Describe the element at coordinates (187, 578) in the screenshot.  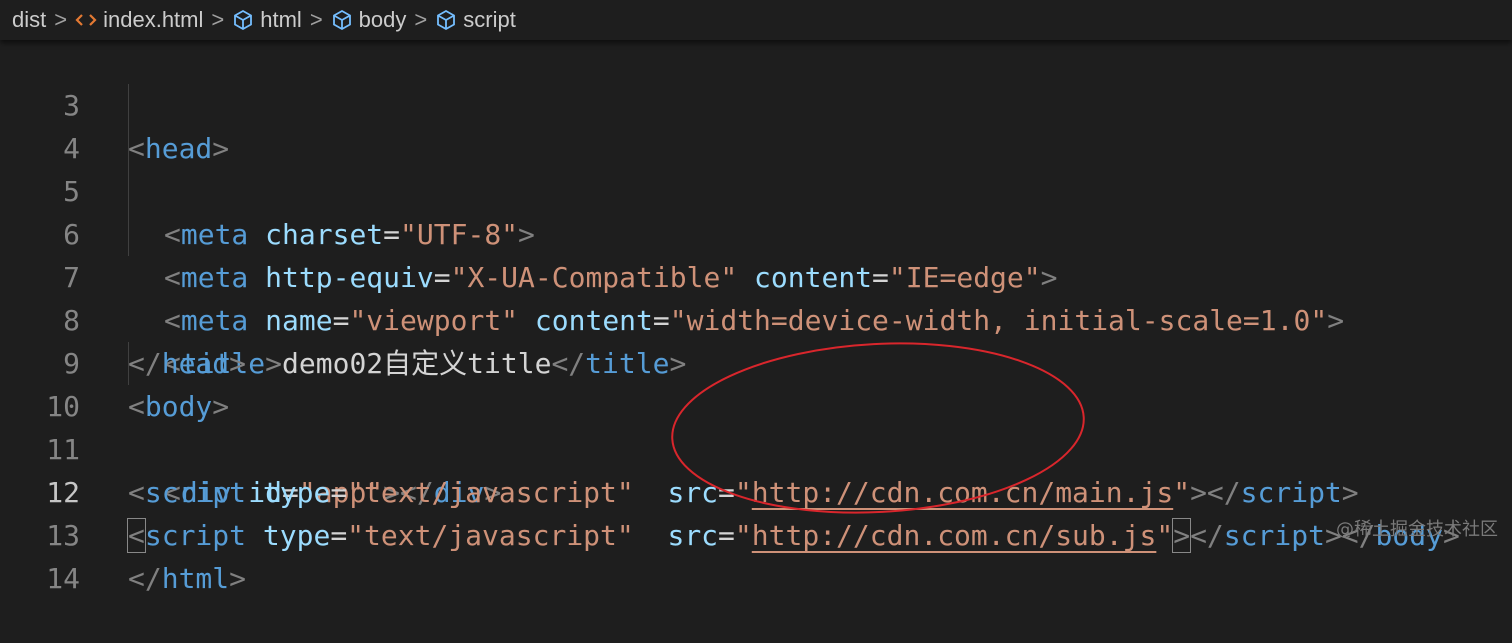
I see `code-text: </html>` at that location.